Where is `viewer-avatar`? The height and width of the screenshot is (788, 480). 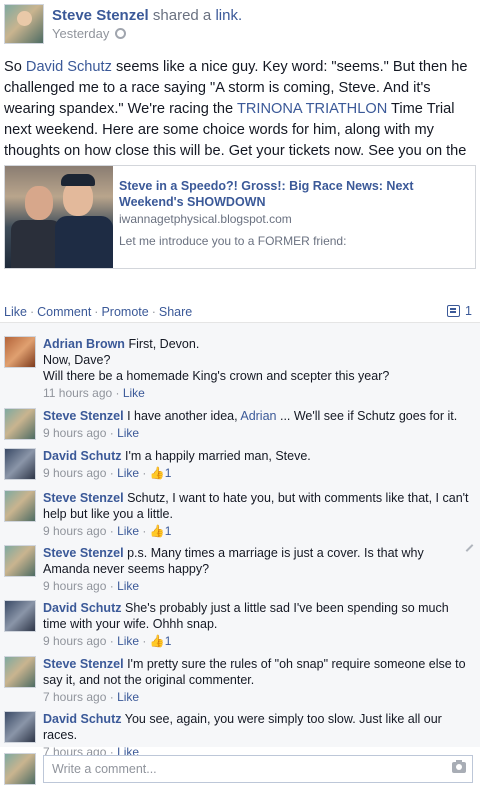 viewer-avatar is located at coordinates (20, 769).